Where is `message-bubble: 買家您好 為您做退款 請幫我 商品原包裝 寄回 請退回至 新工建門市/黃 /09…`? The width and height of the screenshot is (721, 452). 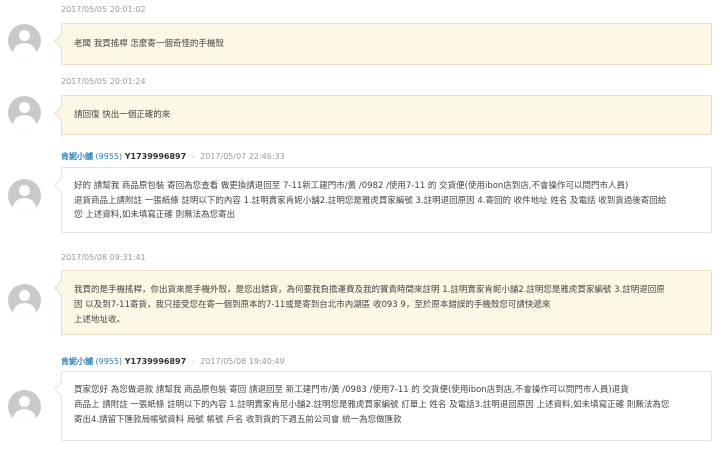
message-bubble: 買家您好 為您做退款 請幫我 商品原包裝 寄回 請退回至 新工建門市/黃 /09… is located at coordinates (386, 406).